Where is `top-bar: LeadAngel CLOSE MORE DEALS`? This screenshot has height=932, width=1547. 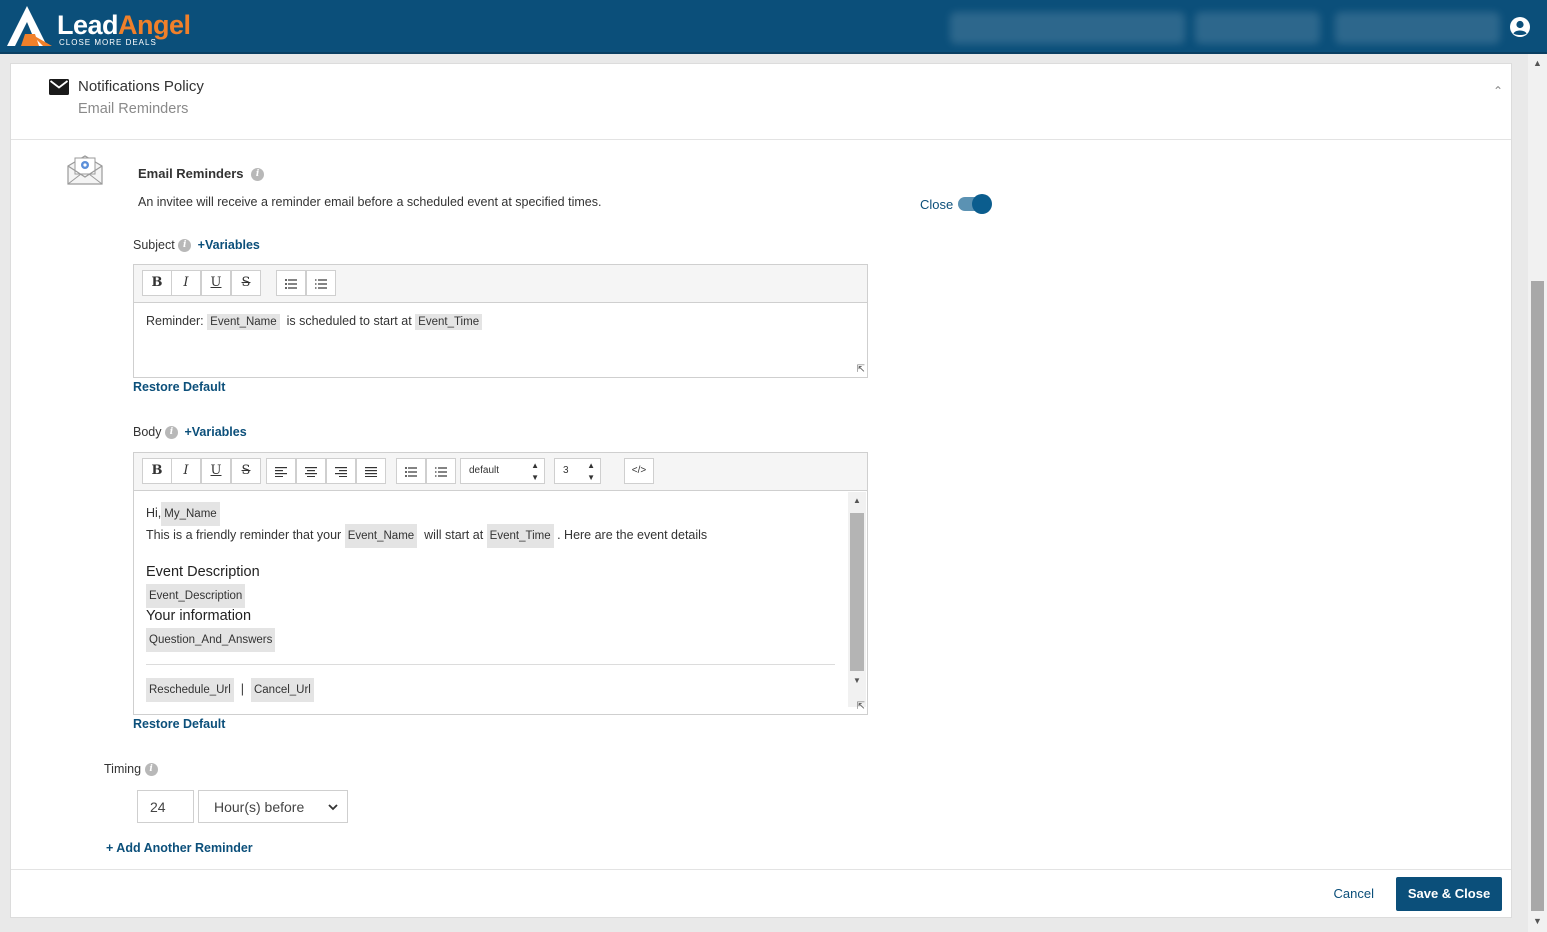 top-bar: LeadAngel CLOSE MORE DEALS is located at coordinates (773, 27).